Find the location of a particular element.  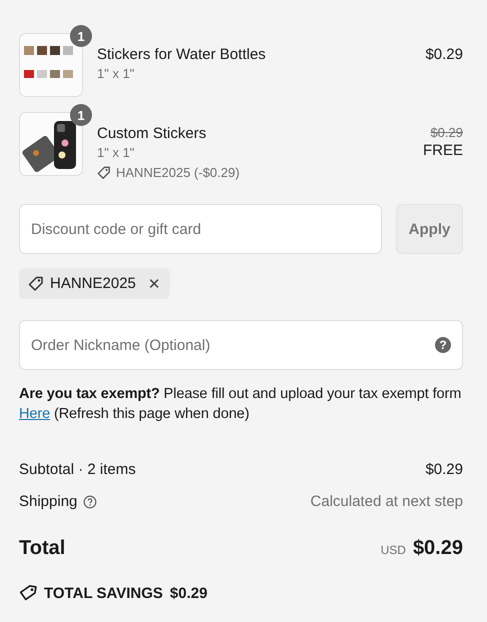

summary-label: Subtotal · 2 items is located at coordinates (77, 469).